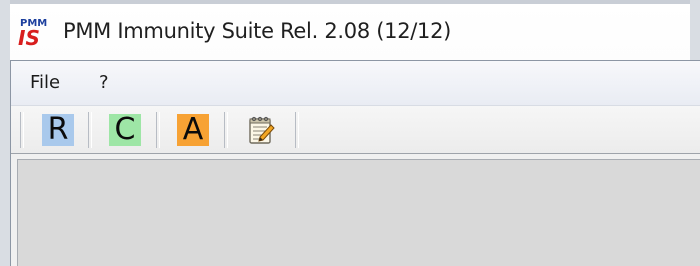  I want to click on c-button: C, so click(125, 130).